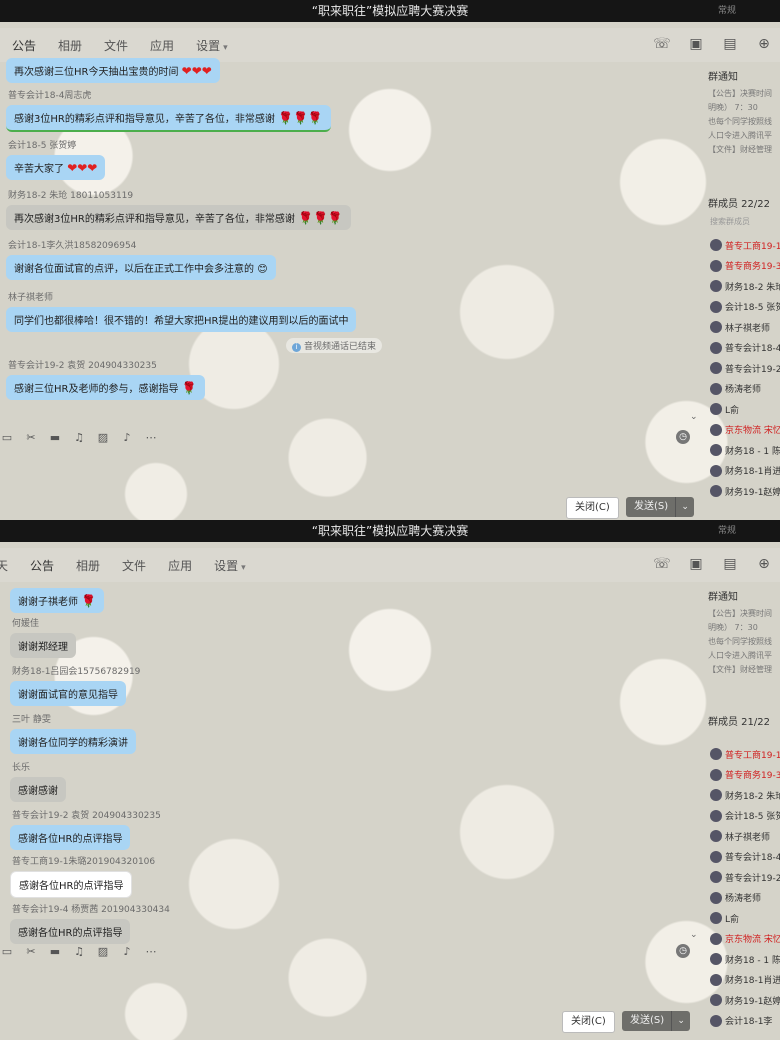 The height and width of the screenshot is (1040, 780). Describe the element at coordinates (73, 741) in the screenshot. I see `message-bubble: 谢谢各位同学的精彩演讲` at that location.